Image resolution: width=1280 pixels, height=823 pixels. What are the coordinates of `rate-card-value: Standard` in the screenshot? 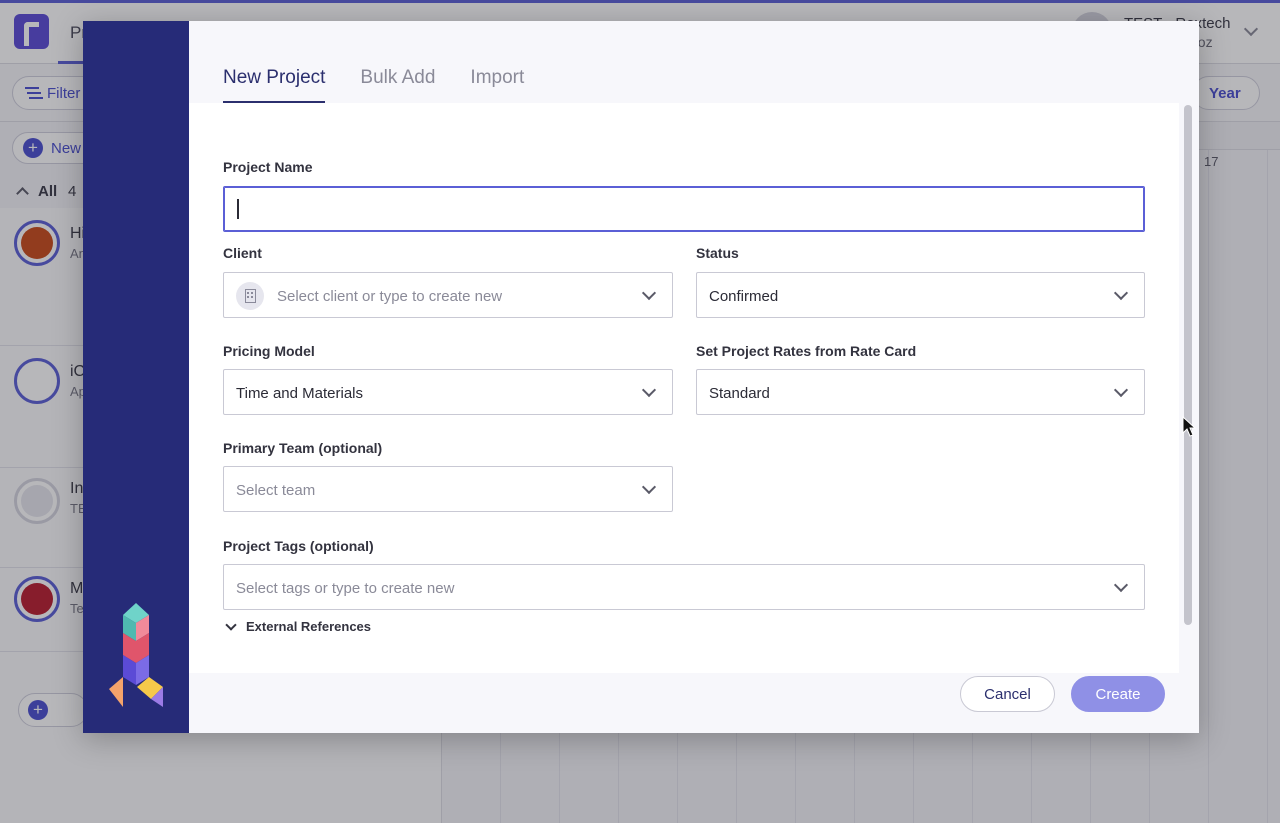 It's located at (739, 393).